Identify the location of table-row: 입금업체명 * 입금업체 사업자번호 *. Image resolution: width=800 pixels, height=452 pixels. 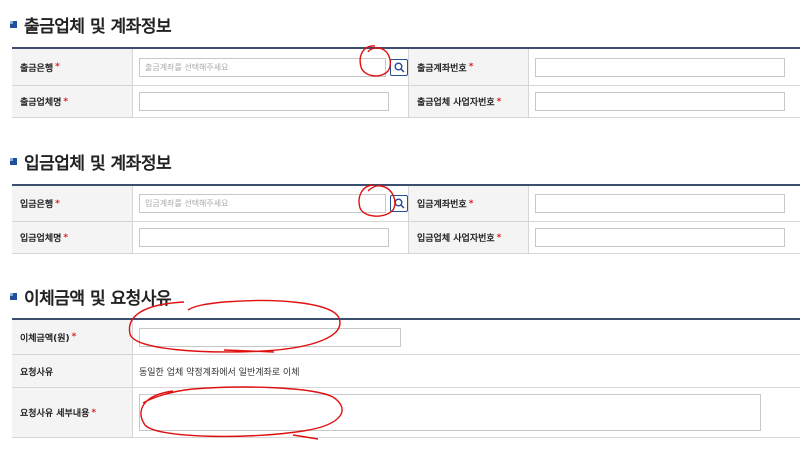
(406, 238).